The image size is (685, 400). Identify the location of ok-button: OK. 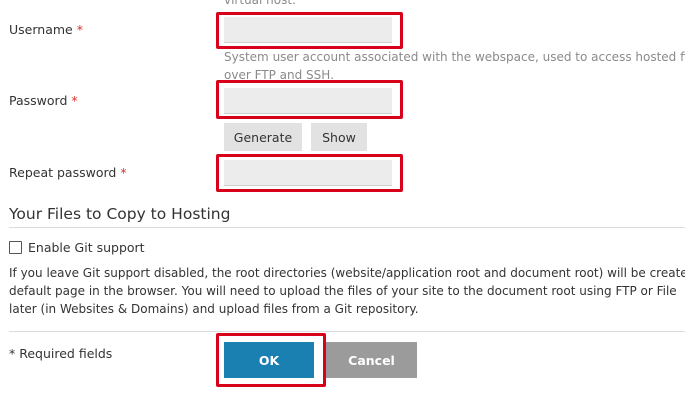
(269, 360).